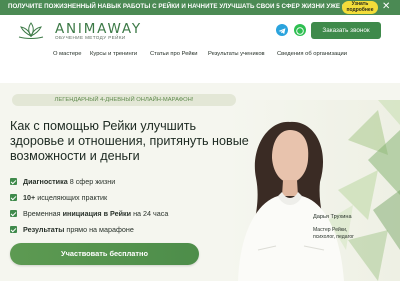 The height and width of the screenshot is (281, 400). Describe the element at coordinates (124, 100) in the screenshot. I see `marathon-badge: ЛЕГЕНДАРНЫЙ 4-ДНЕВНЫЙ ОНЛАЙН-МАРАФОН!` at that location.